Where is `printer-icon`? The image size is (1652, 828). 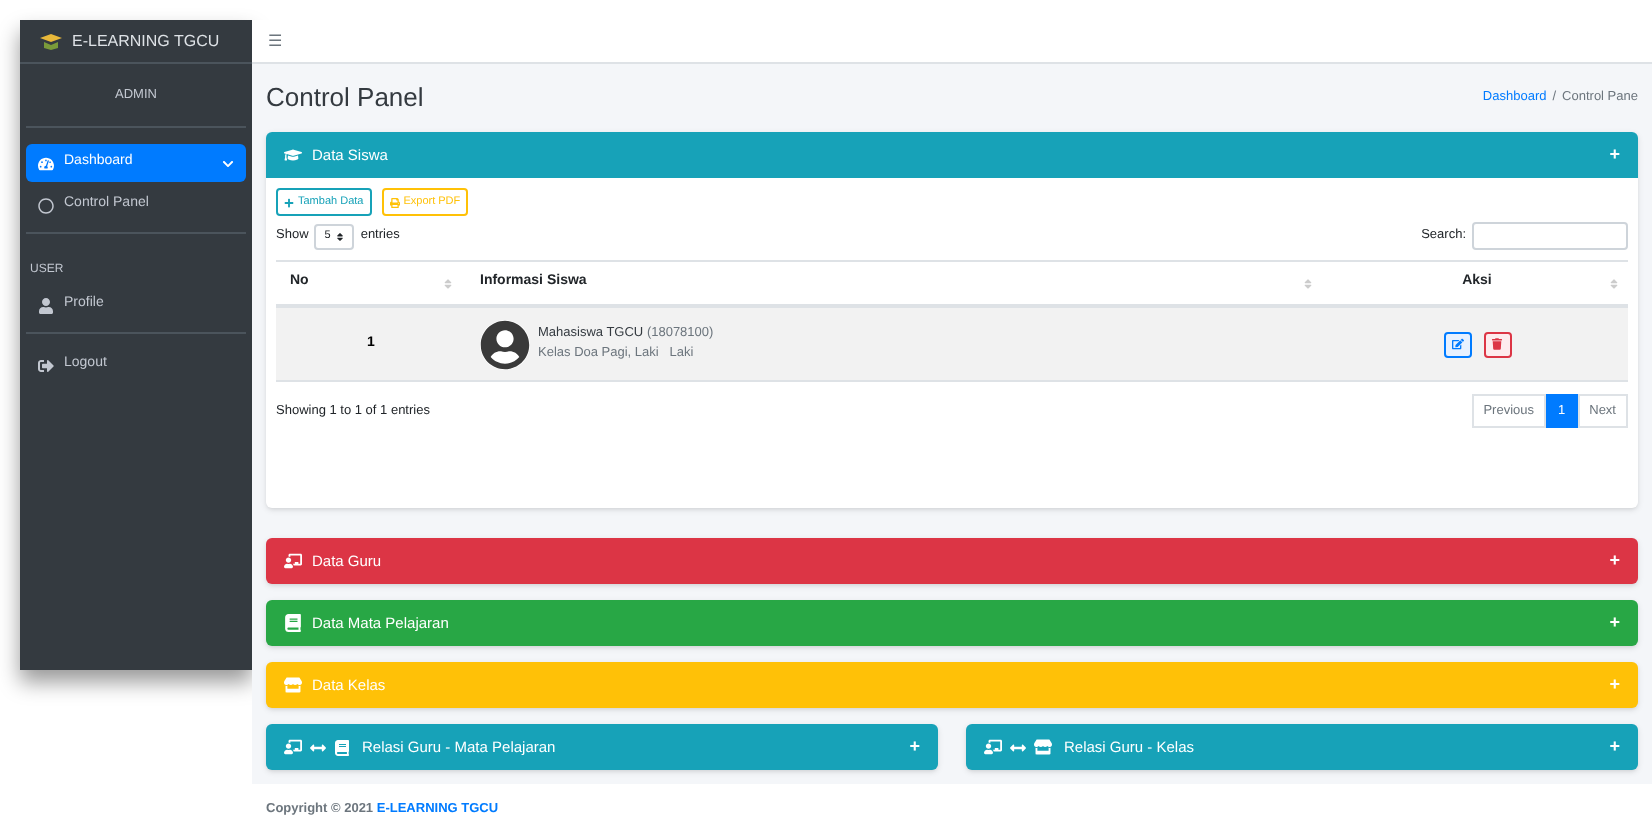
printer-icon is located at coordinates (394, 202).